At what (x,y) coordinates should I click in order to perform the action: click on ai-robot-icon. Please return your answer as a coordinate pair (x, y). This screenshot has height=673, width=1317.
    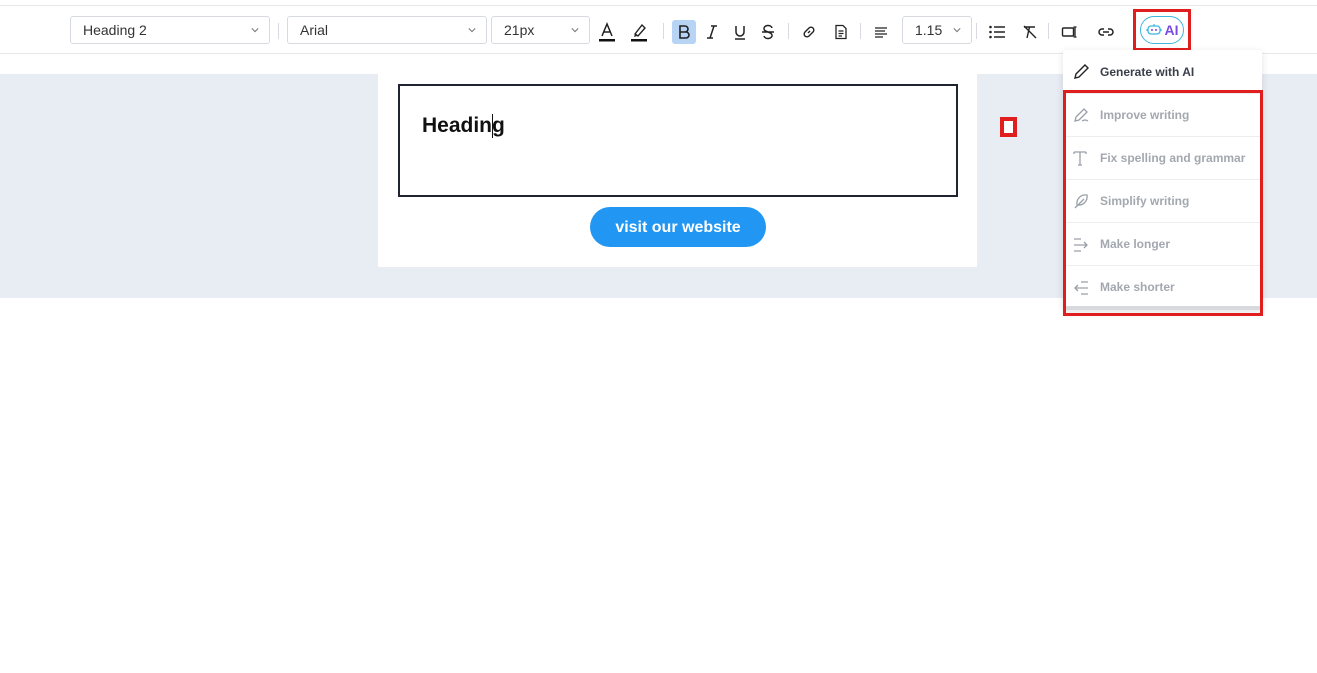
    Looking at the image, I should click on (1153, 29).